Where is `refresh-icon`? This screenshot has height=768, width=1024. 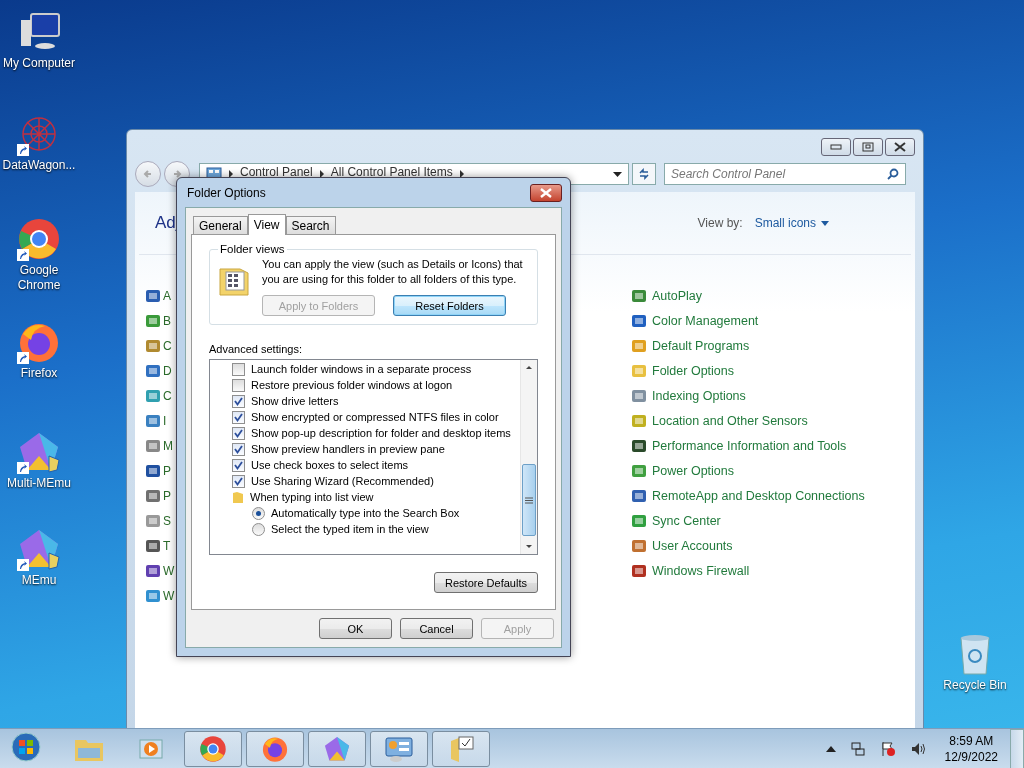 refresh-icon is located at coordinates (644, 174).